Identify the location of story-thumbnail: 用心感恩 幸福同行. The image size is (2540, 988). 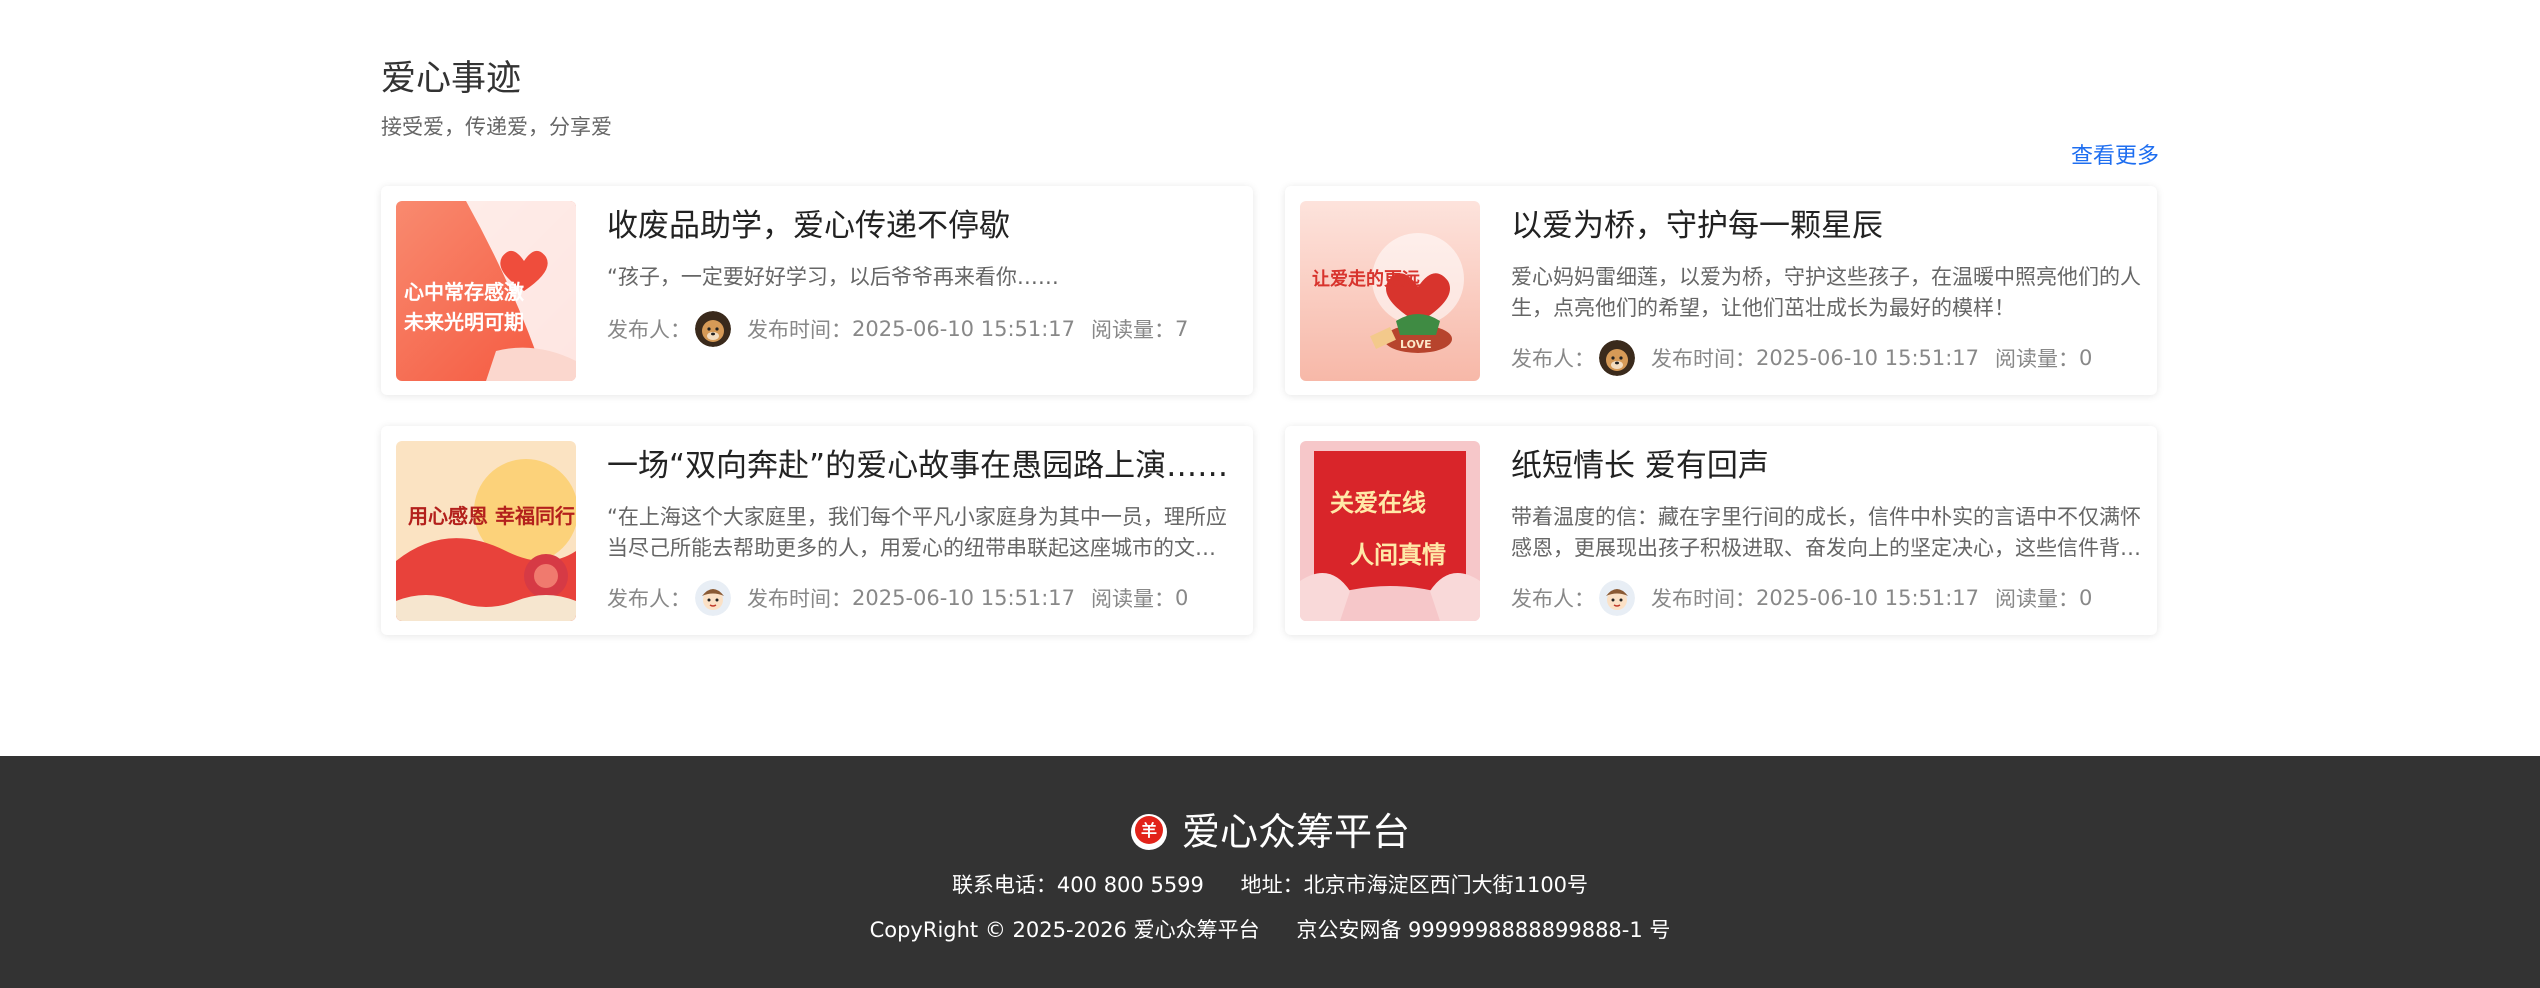
(486, 531).